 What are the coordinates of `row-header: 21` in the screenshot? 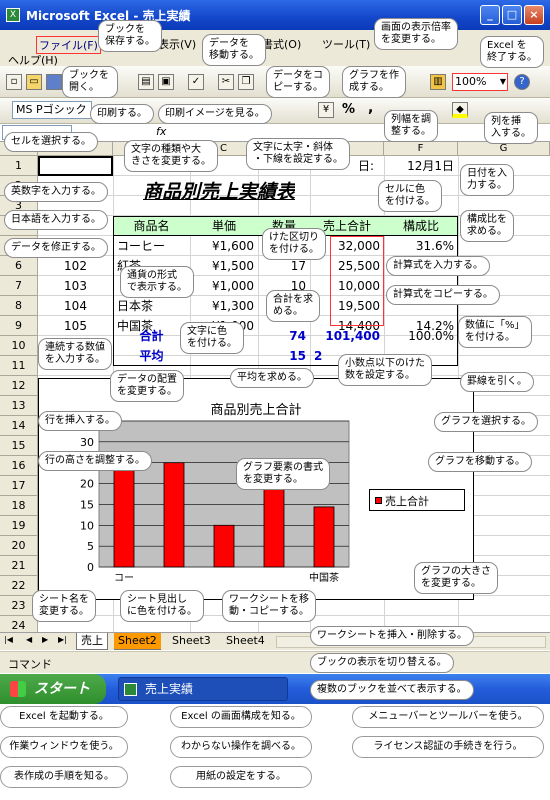 It's located at (19, 566).